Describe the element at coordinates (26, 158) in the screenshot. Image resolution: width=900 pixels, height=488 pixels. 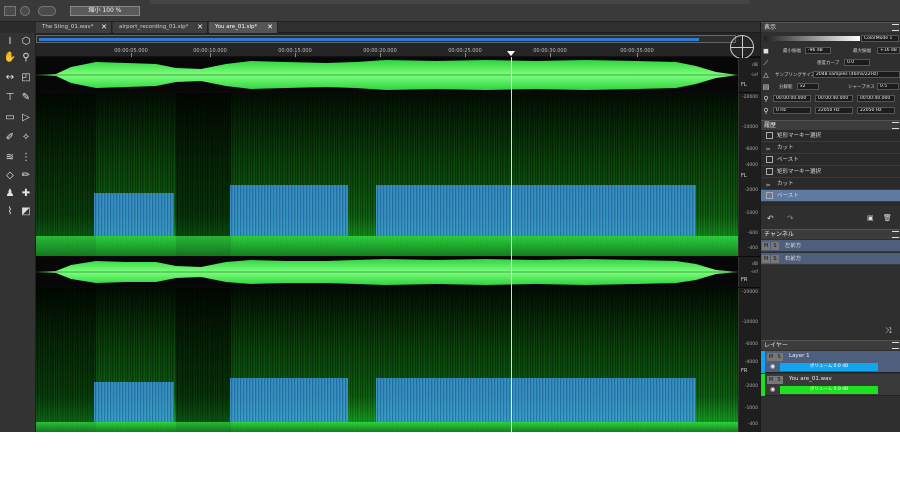
I see `vertical-select-icon: ⋮` at that location.